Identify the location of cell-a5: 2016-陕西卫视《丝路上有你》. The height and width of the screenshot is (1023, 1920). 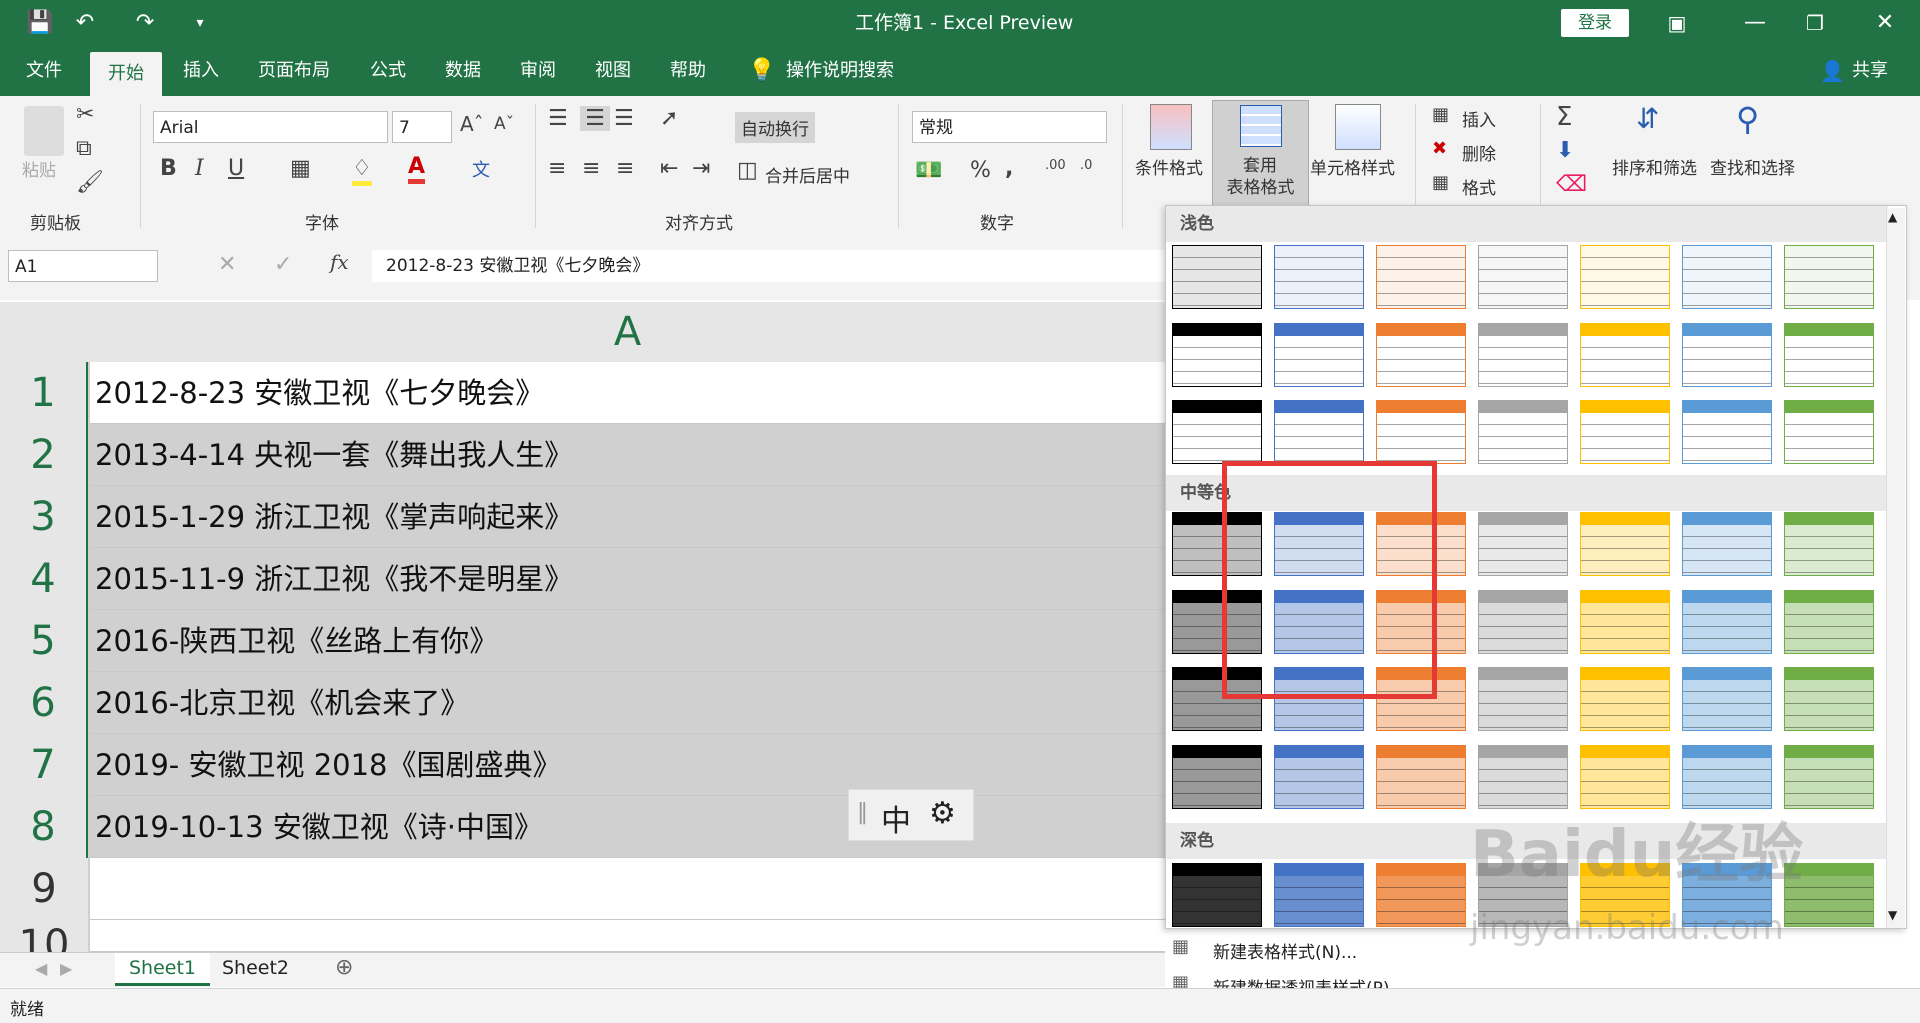
(627, 641).